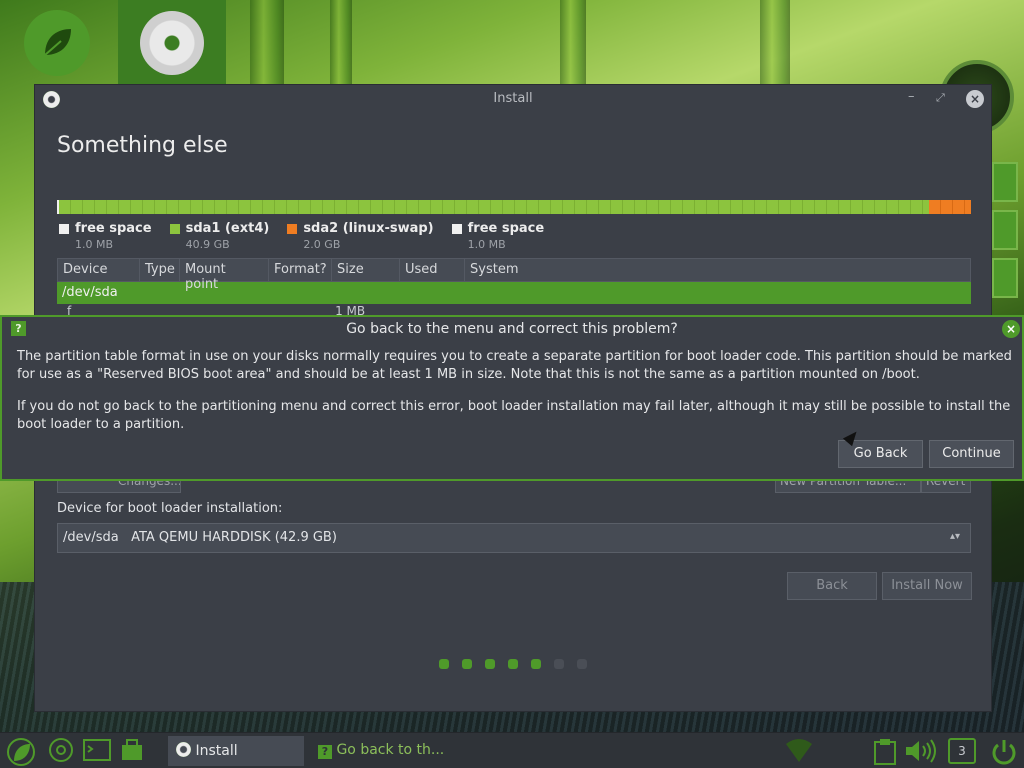 Image resolution: width=1024 pixels, height=768 pixels. Describe the element at coordinates (512, 750) in the screenshot. I see `taskbar: Install ? Go back to th... 3` at that location.